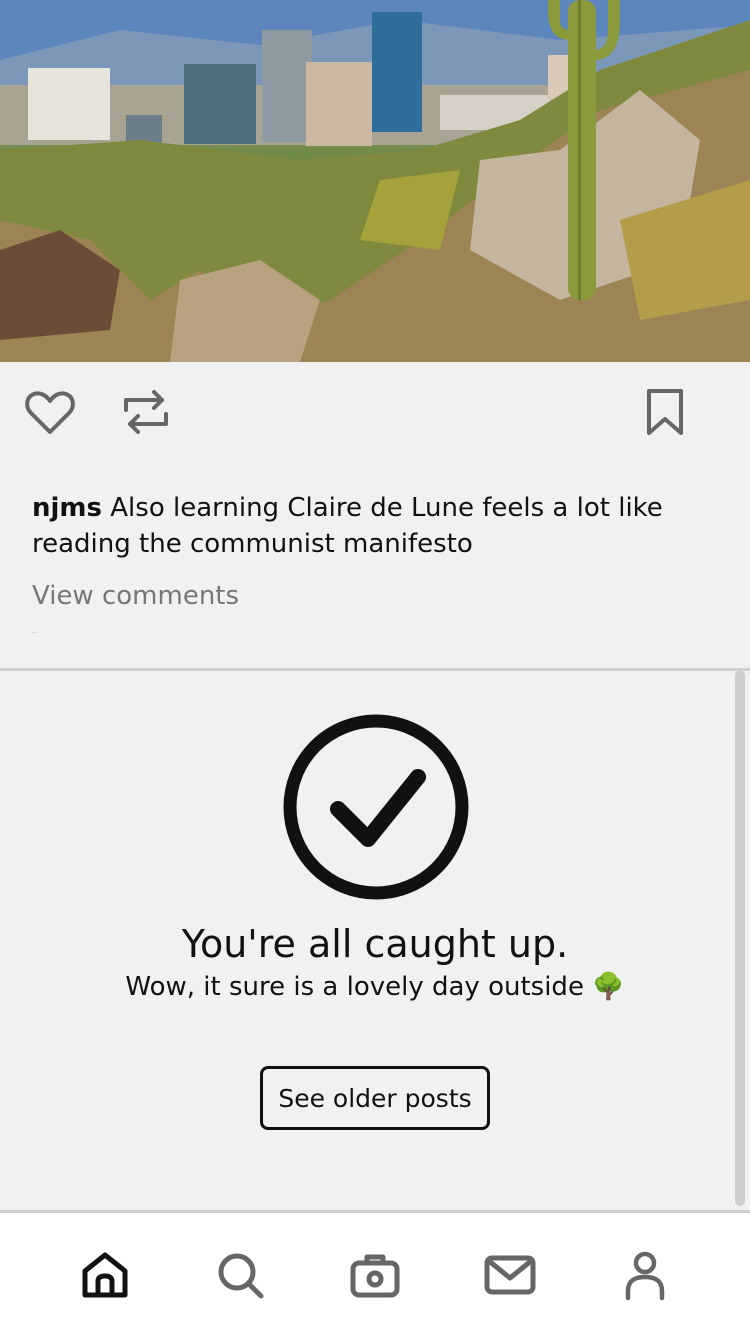 The width and height of the screenshot is (750, 1334). I want to click on like-button, so click(50, 413).